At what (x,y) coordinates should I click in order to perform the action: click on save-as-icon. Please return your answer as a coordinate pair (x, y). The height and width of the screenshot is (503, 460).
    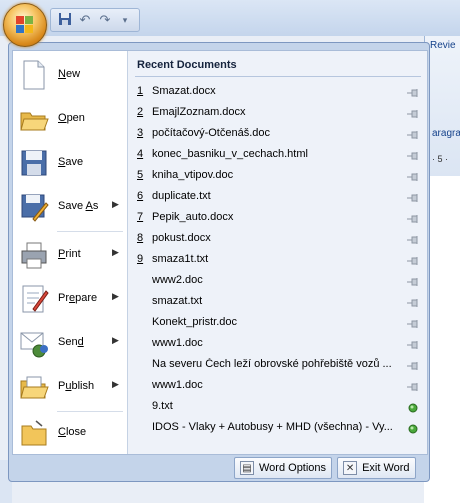
    Looking at the image, I should click on (34, 207).